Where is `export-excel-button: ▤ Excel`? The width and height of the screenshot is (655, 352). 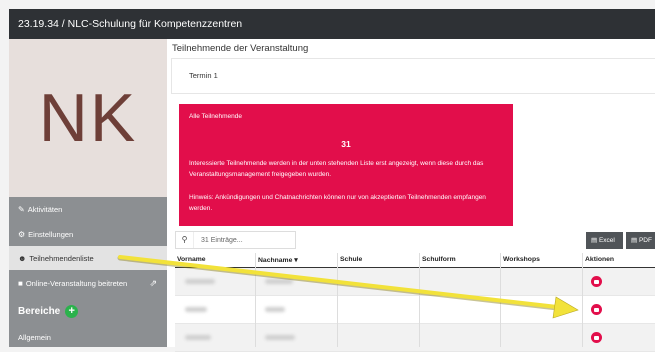
export-excel-button: ▤ Excel is located at coordinates (604, 240).